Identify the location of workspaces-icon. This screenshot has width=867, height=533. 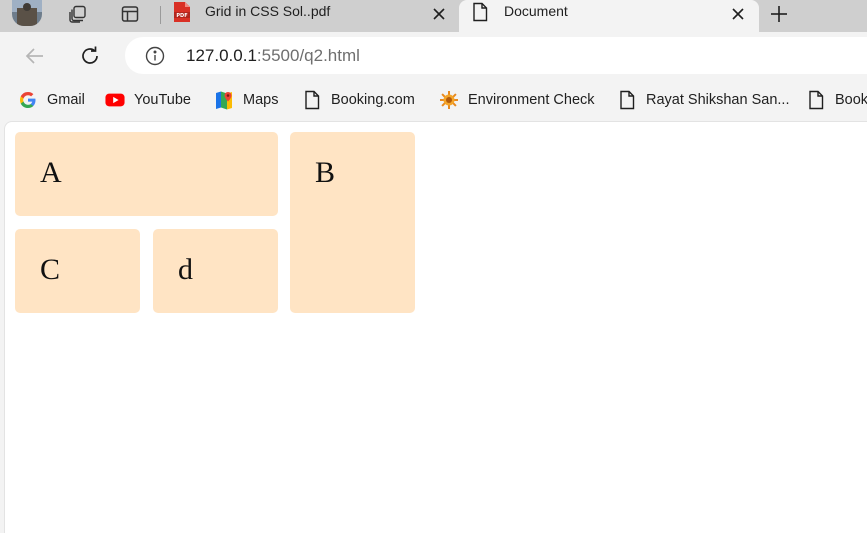
(78, 14).